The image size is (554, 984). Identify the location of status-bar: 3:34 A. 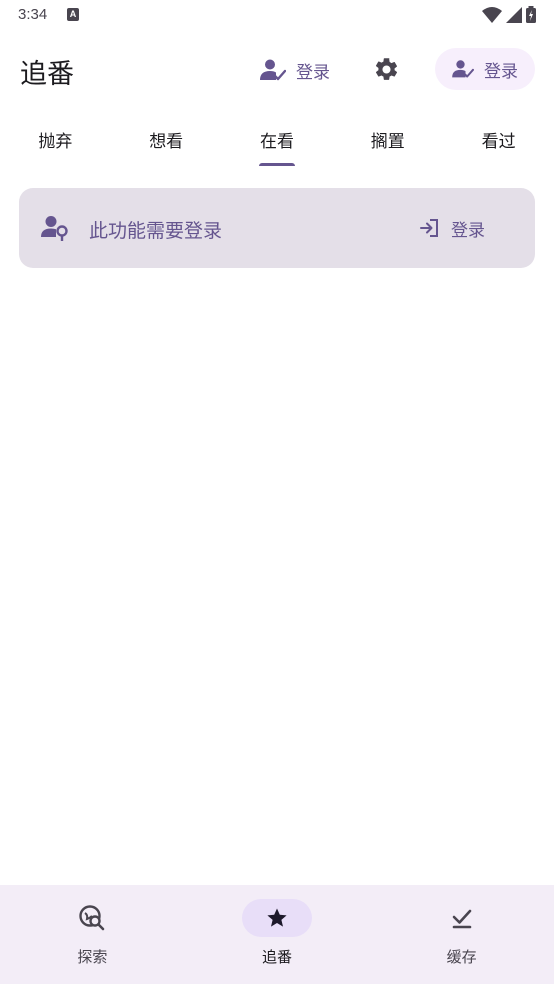
(277, 15).